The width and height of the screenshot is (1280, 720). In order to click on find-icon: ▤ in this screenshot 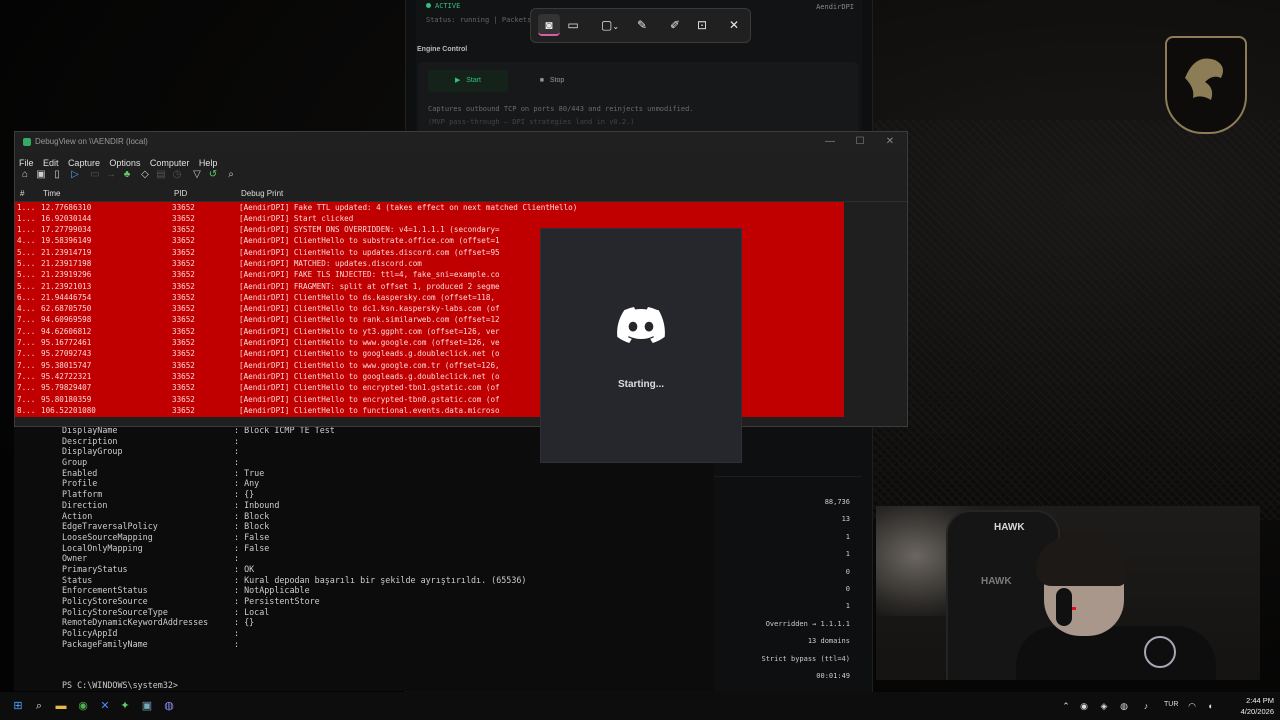, I will do `click(161, 175)`.